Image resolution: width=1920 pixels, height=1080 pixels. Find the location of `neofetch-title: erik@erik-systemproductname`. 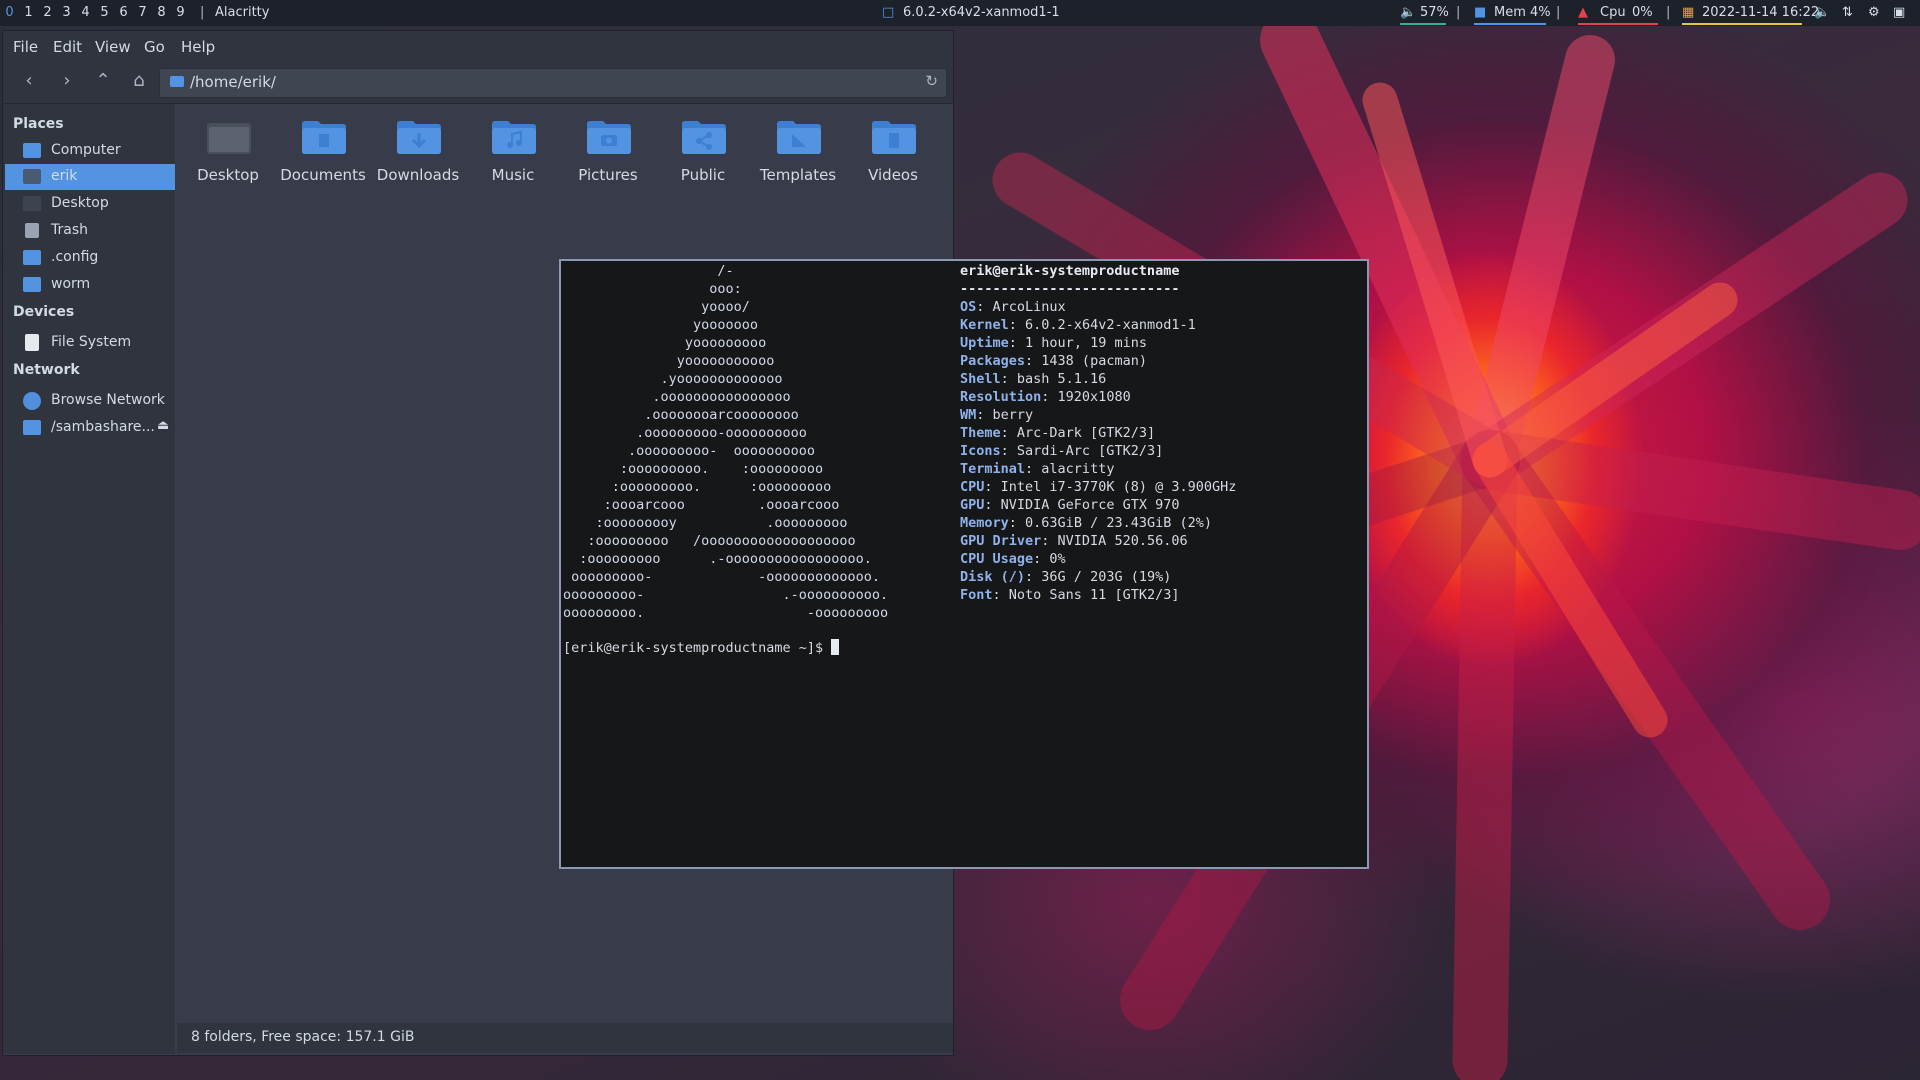

neofetch-title: erik@erik-systemproductname is located at coordinates (1070, 271).